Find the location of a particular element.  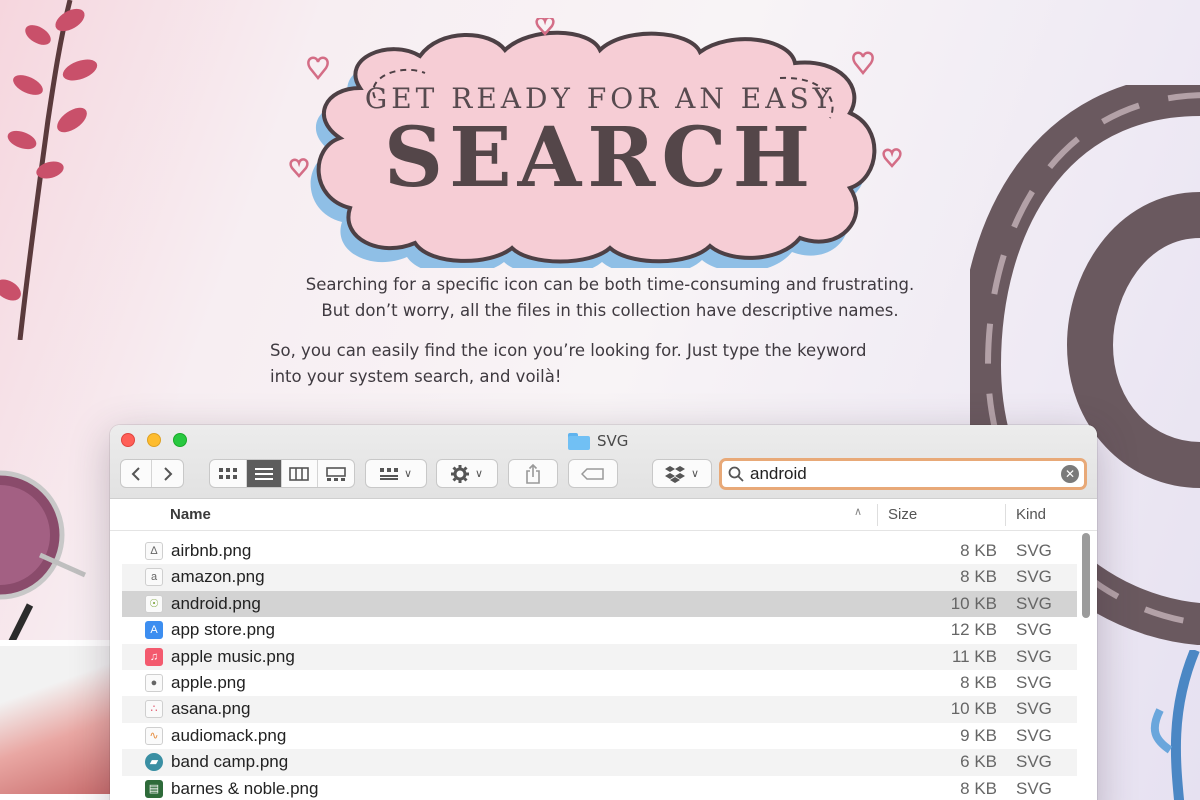

bandcamp-icon: ▰ is located at coordinates (154, 762).